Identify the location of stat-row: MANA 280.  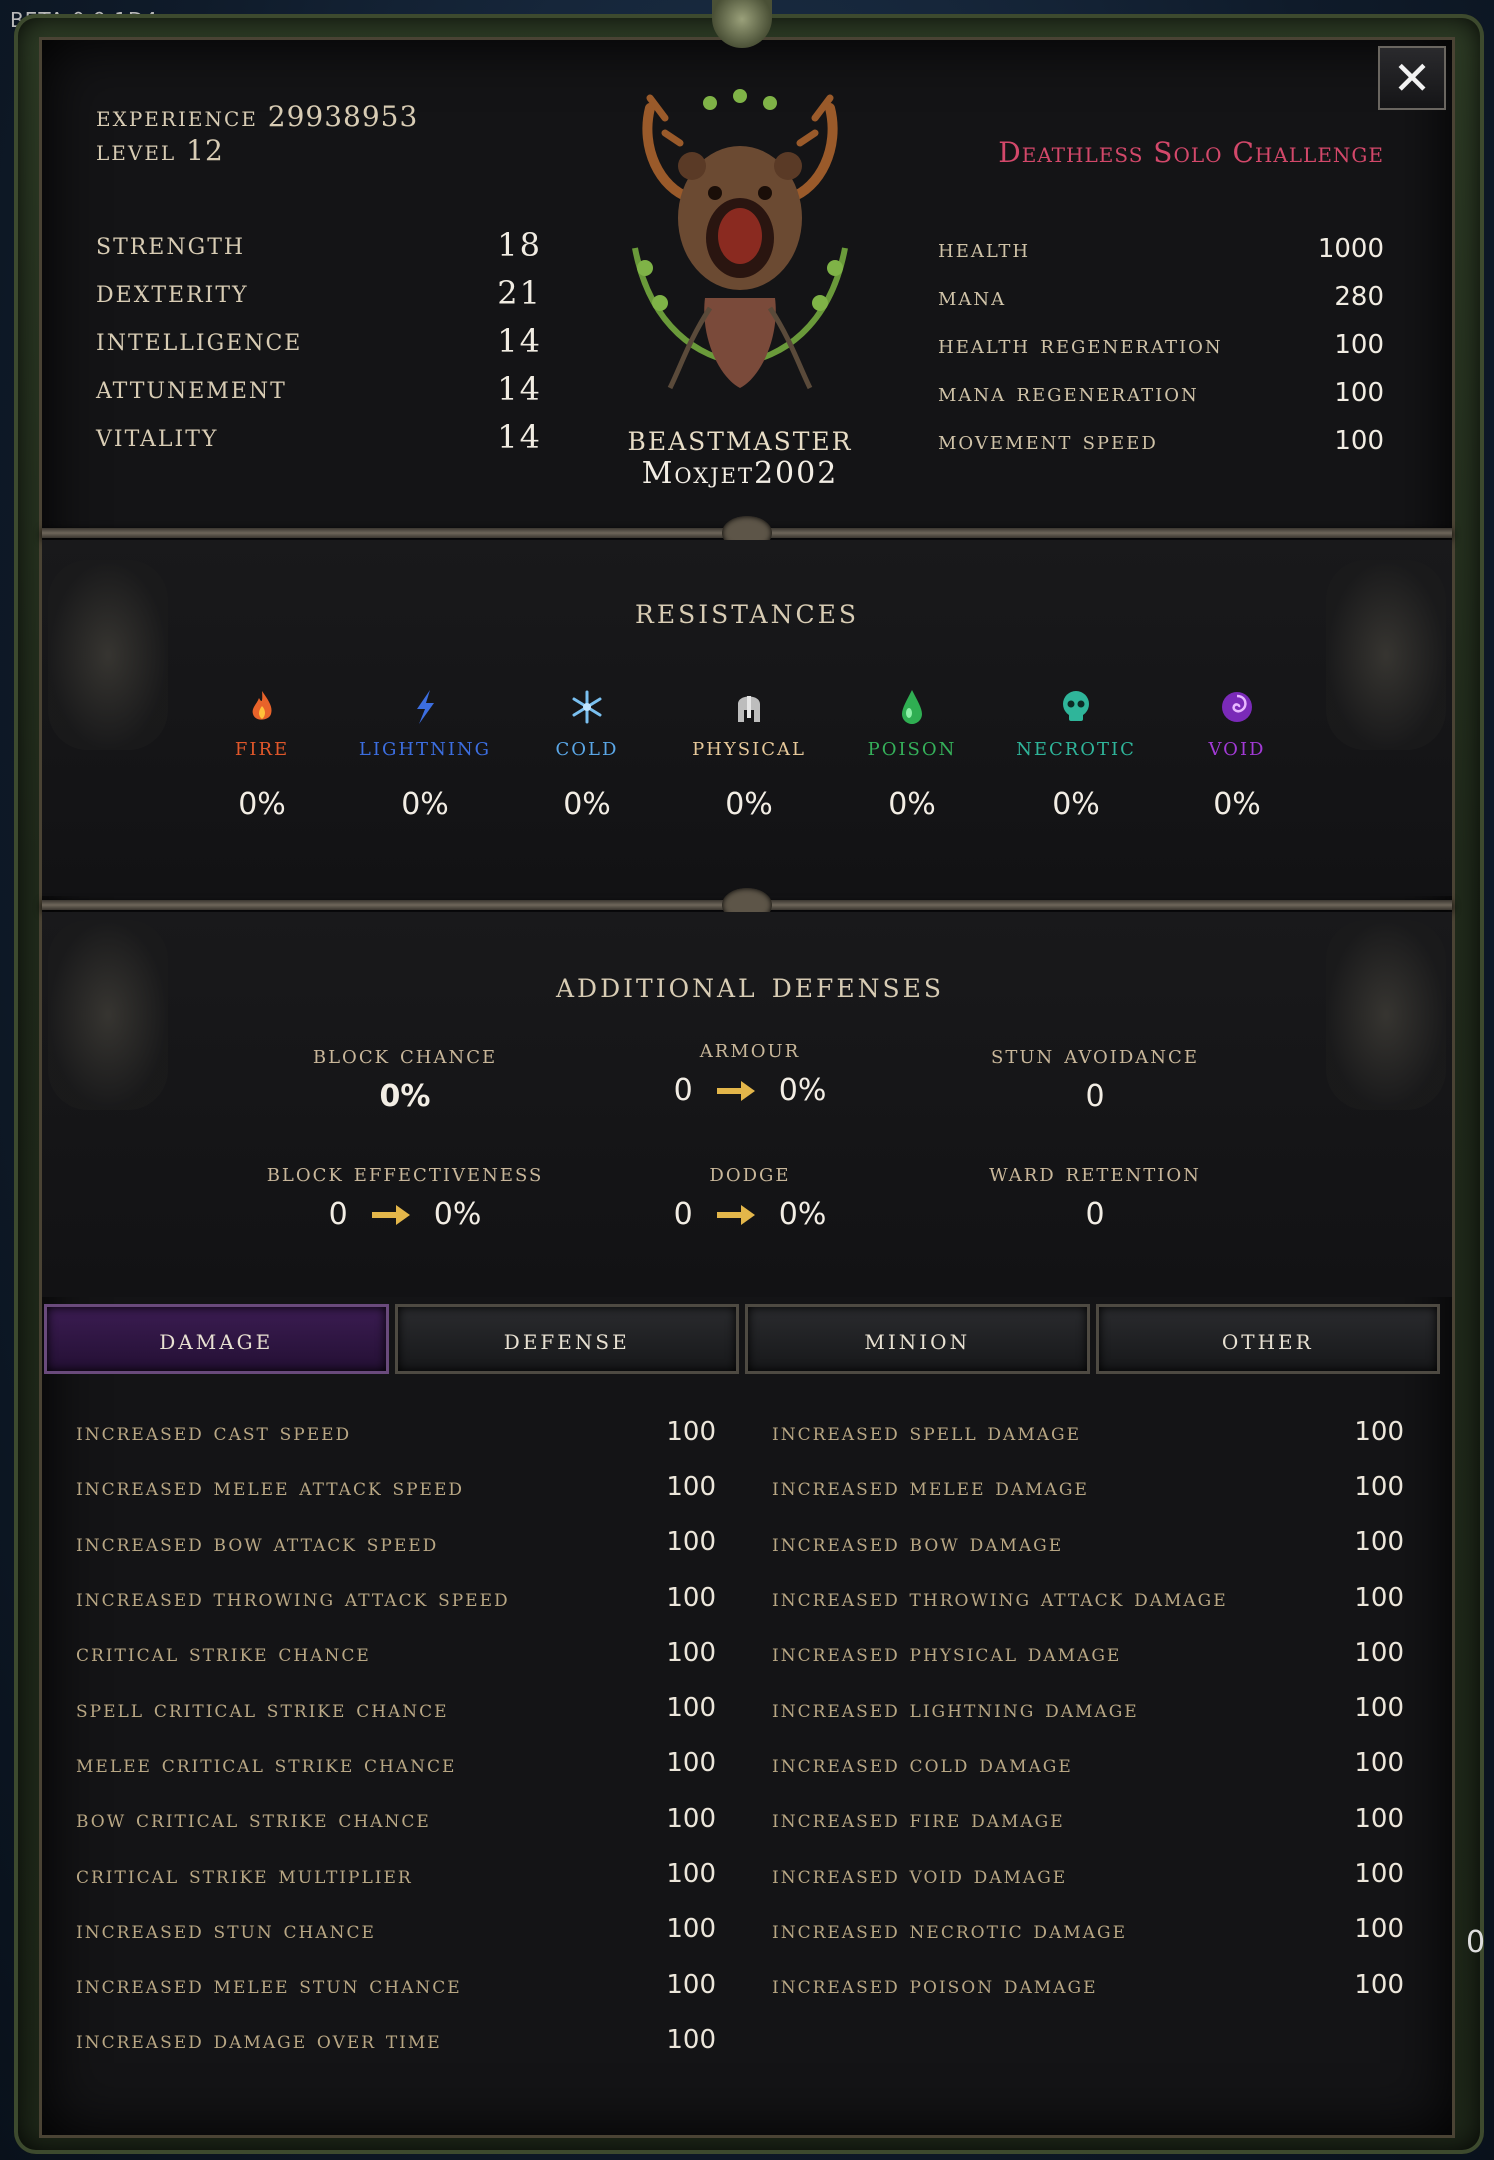
(1161, 297).